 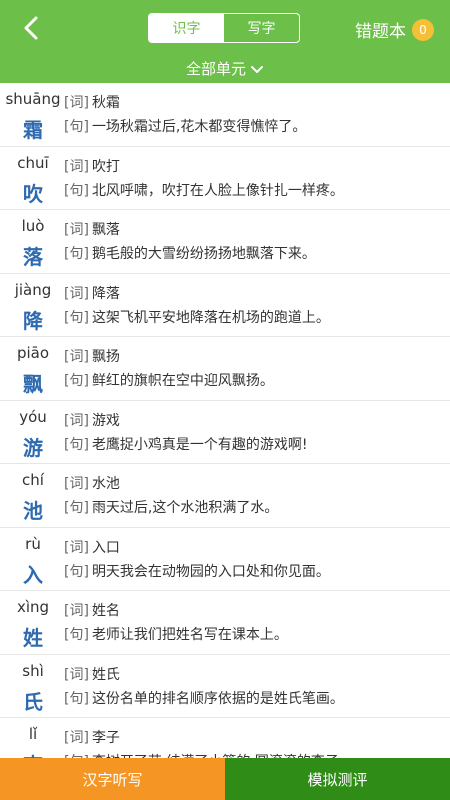 What do you see at coordinates (33, 543) in the screenshot?
I see `pinyin: rù` at bounding box center [33, 543].